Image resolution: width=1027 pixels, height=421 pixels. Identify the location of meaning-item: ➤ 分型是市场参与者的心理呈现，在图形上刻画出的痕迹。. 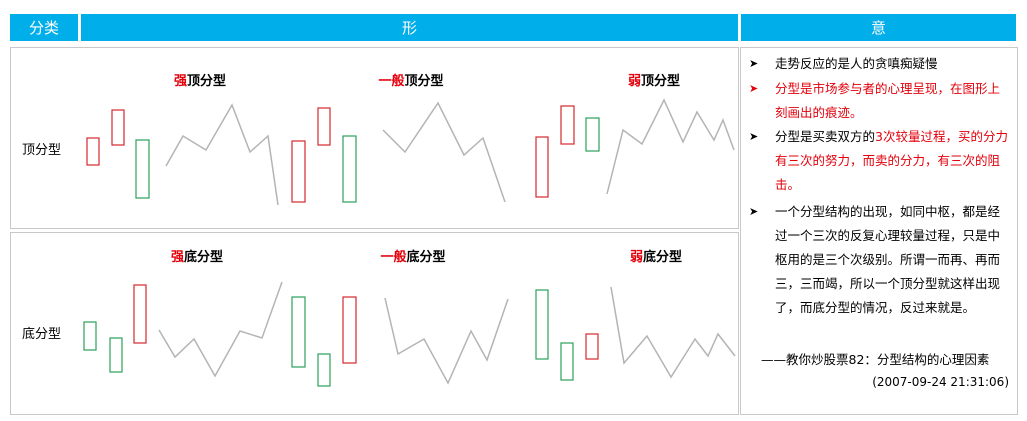
(880, 101).